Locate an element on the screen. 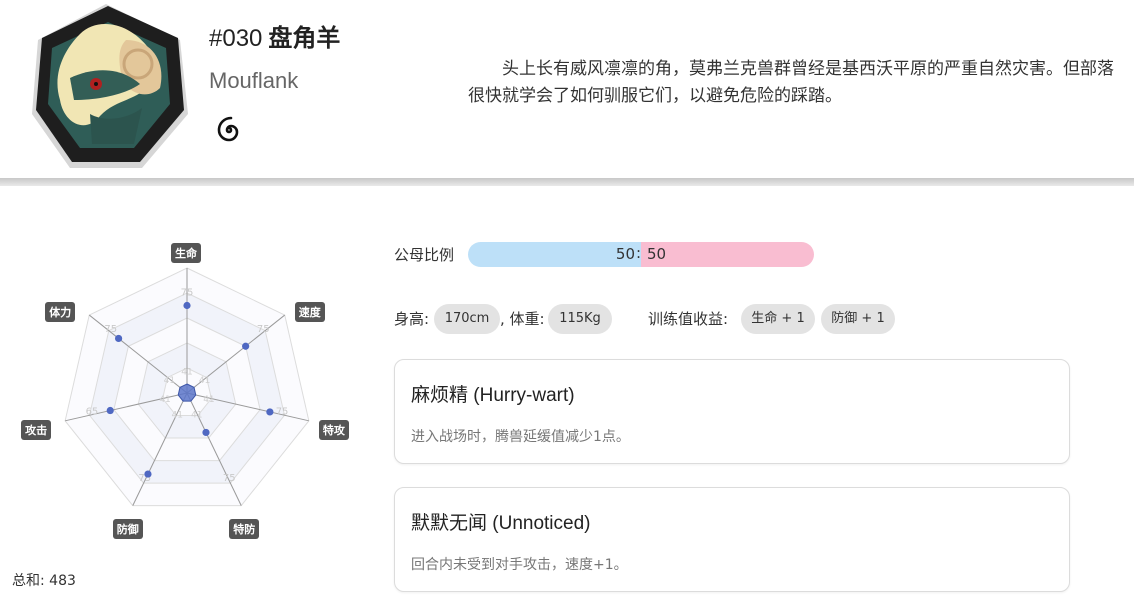  pokemon-avatar is located at coordinates (110, 86).